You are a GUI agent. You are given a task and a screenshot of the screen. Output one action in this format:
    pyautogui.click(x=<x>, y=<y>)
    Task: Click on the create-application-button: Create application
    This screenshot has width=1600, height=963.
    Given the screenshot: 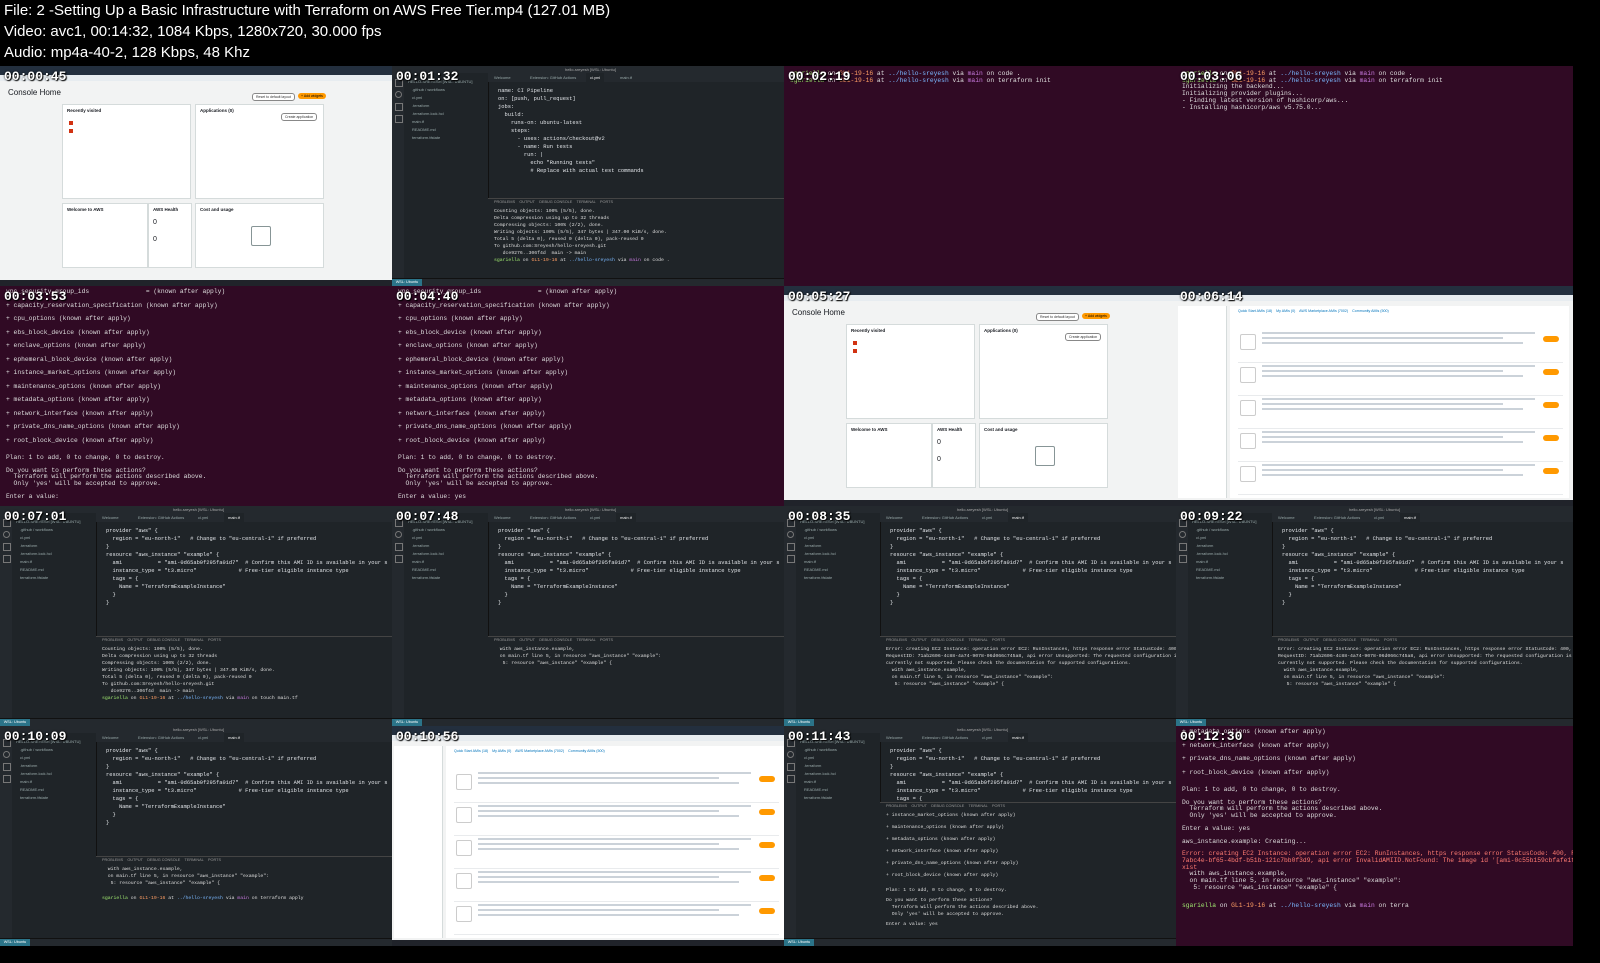 What is the action you would take?
    pyautogui.click(x=299, y=117)
    